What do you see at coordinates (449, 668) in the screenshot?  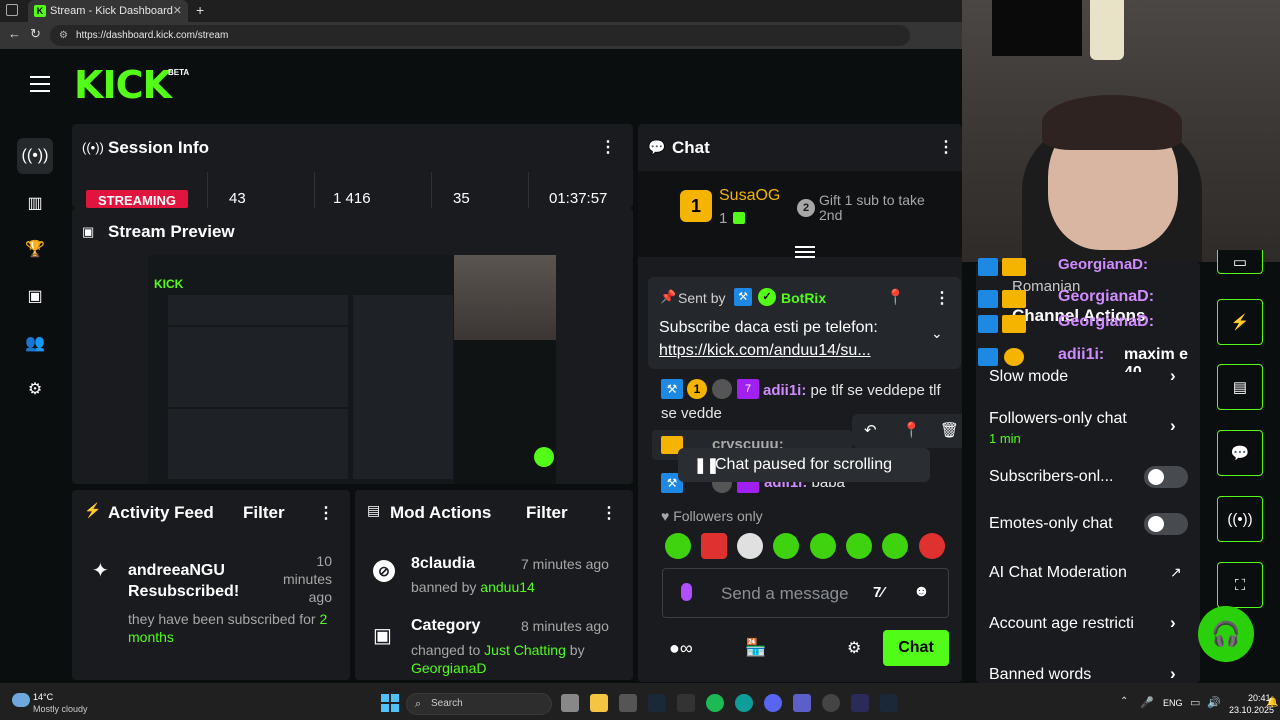 I see `mod-detail-user: GeorgianaD` at bounding box center [449, 668].